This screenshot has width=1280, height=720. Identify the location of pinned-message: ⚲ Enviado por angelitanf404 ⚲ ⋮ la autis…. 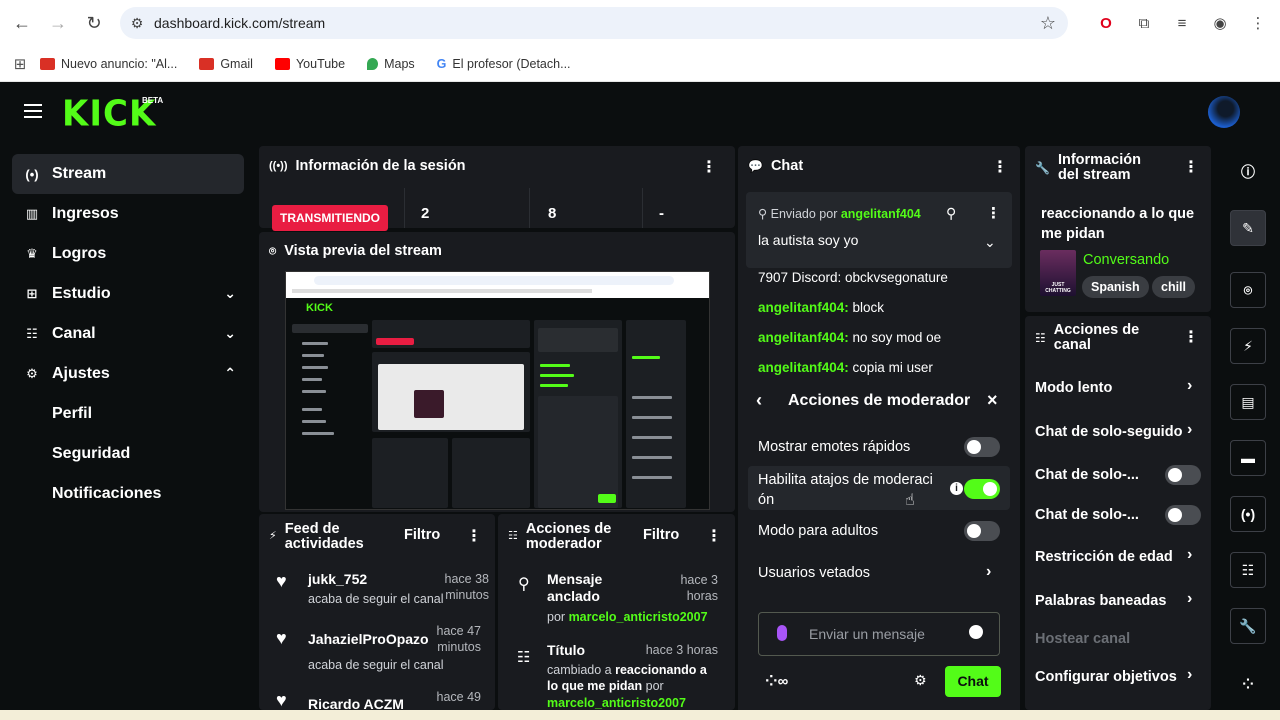
(879, 230).